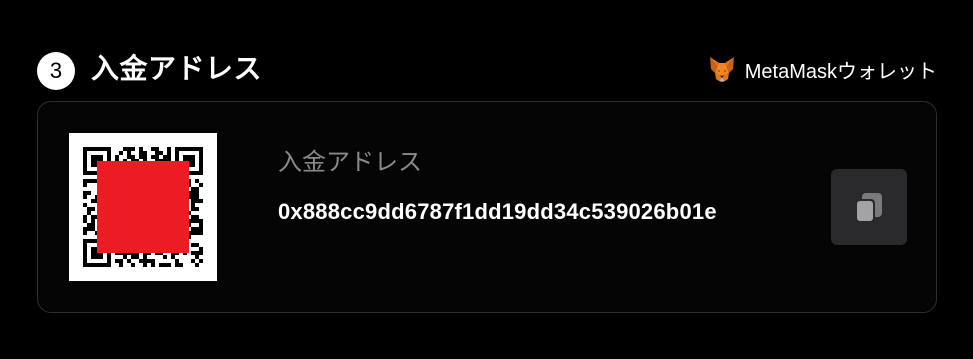 This screenshot has height=359, width=973. Describe the element at coordinates (840, 71) in the screenshot. I see `wallet-name: MetaMaskウォレット` at that location.